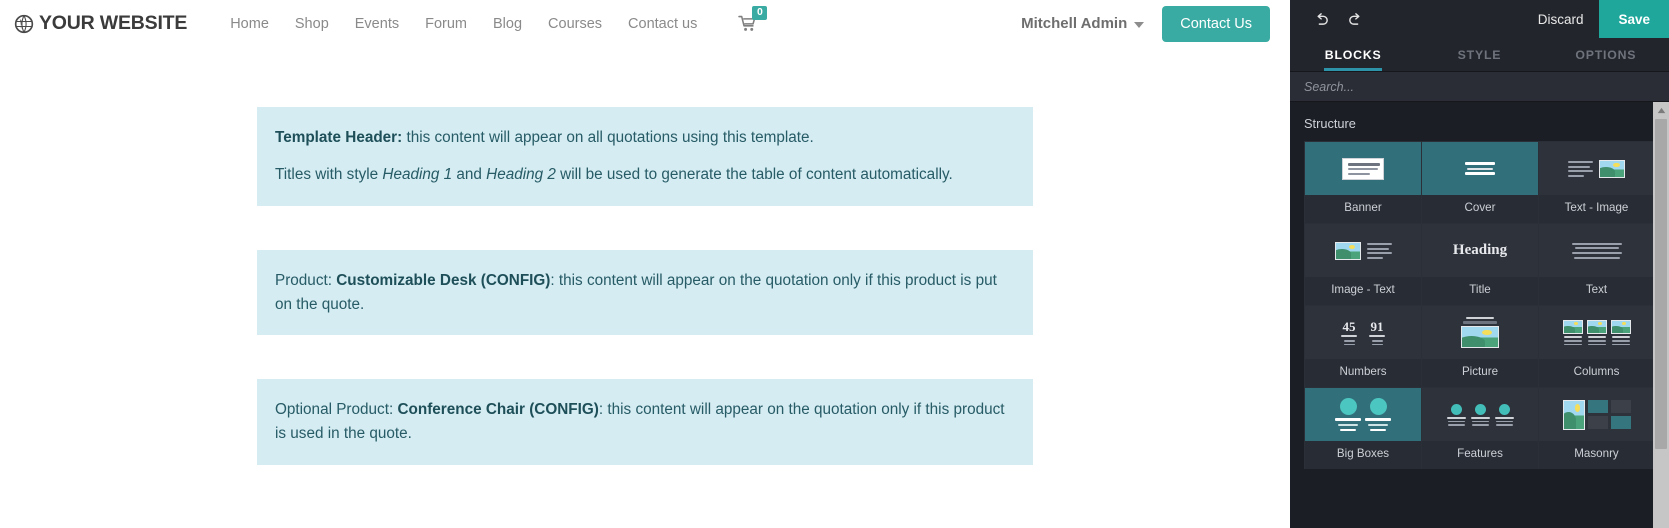  Describe the element at coordinates (1074, 23) in the screenshot. I see `user-name: Mitchell Admin` at that location.